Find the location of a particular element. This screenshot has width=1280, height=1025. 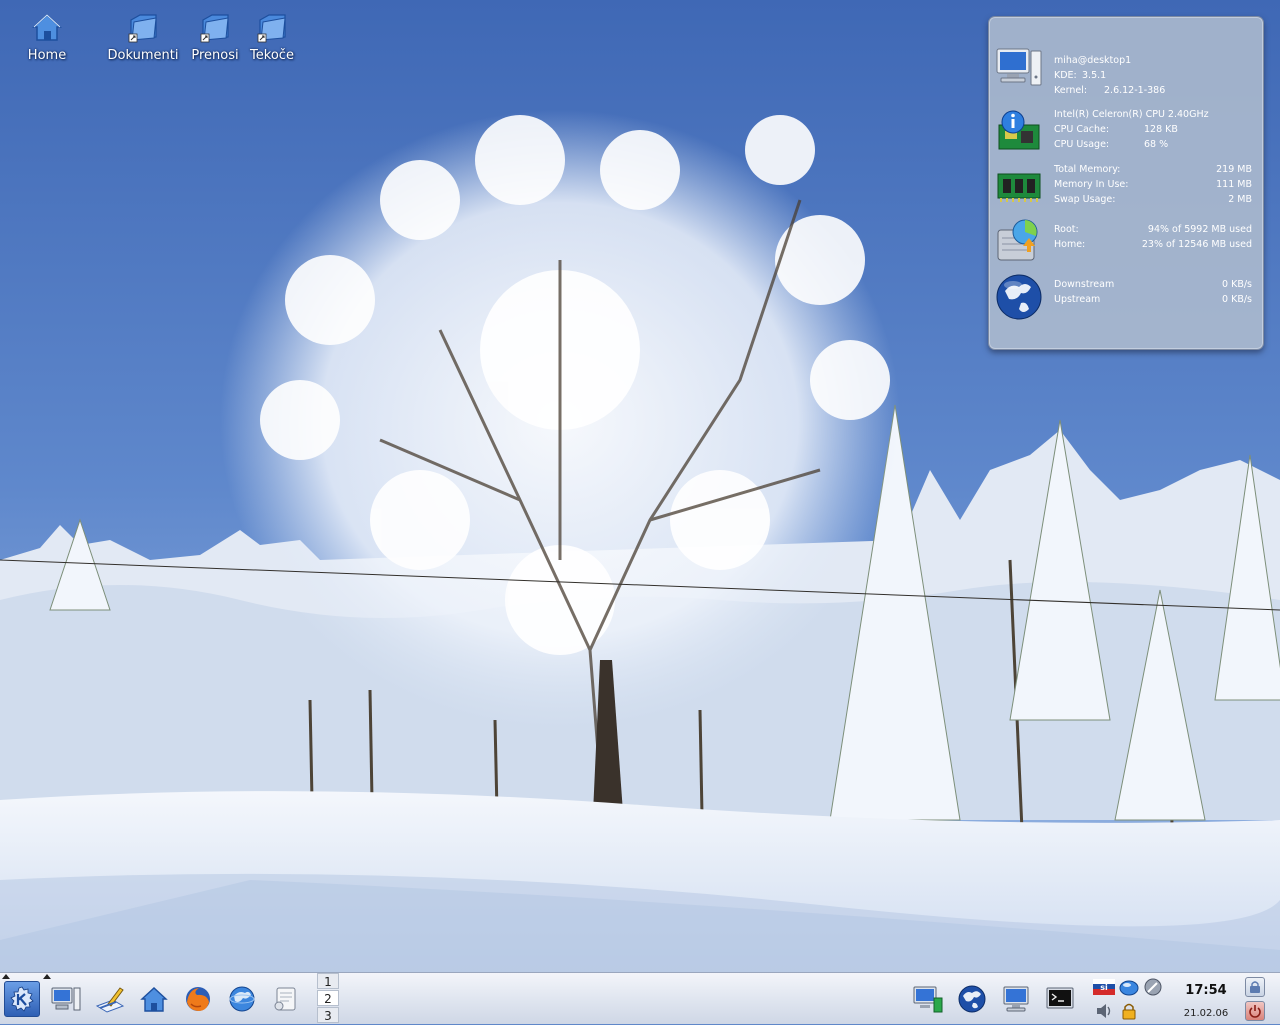

memory-in-use-row: Memory In Use: 111 MB is located at coordinates (1153, 186).